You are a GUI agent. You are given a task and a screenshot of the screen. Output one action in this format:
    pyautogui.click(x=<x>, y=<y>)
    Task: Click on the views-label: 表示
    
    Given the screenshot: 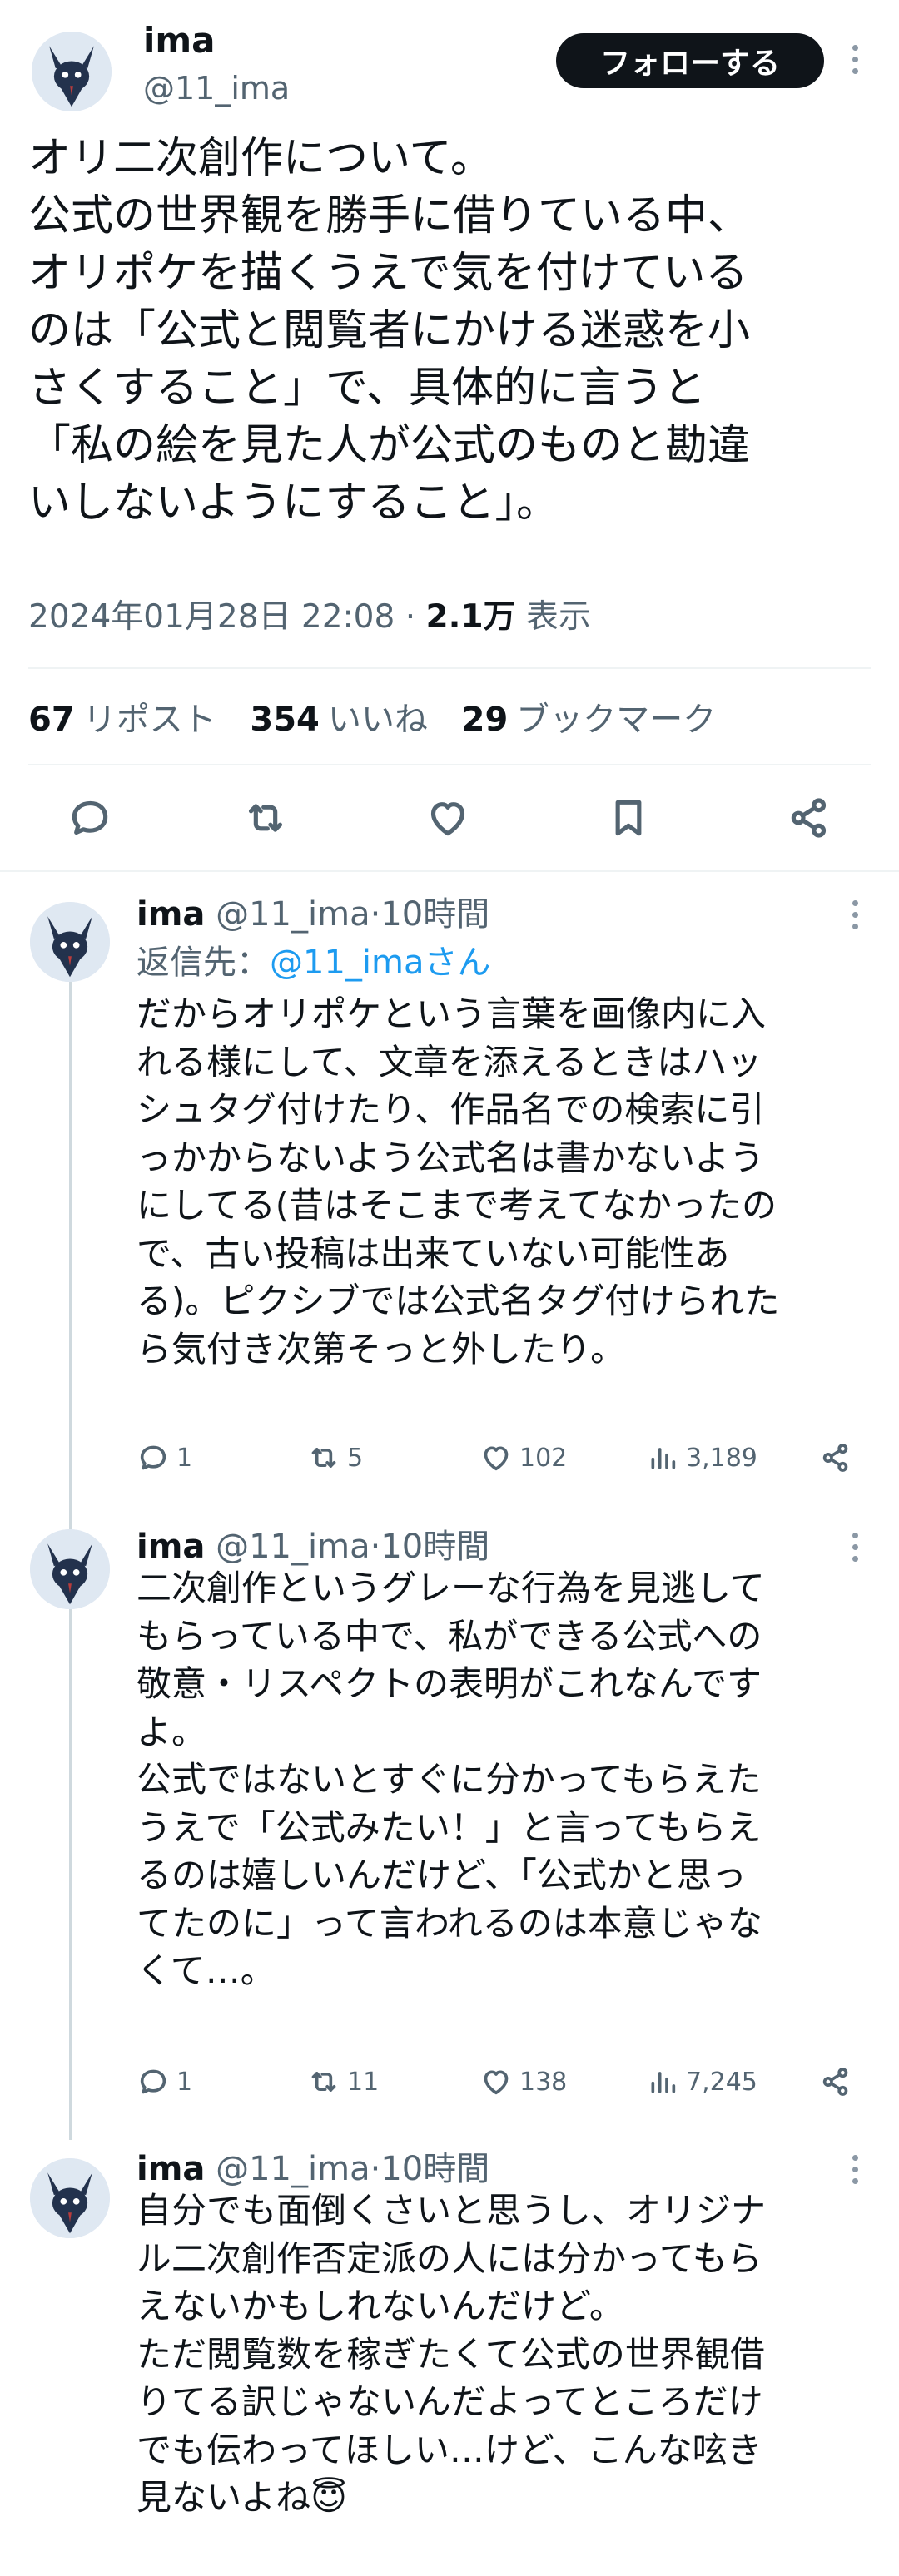 What is the action you would take?
    pyautogui.click(x=559, y=617)
    